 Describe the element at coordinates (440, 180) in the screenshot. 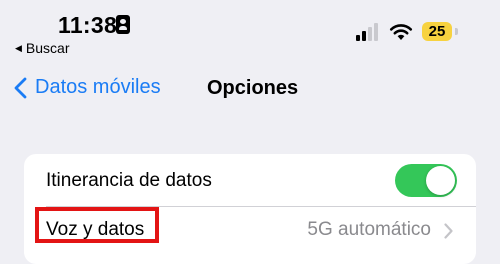

I see `toggle-knob` at that location.